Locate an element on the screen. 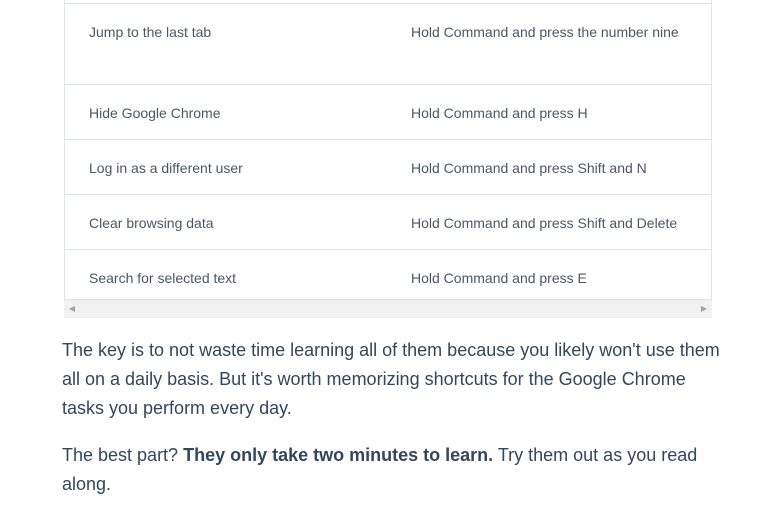 Image resolution: width=783 pixels, height=516 pixels. table-cell-shortcut: Hold Command and press the number nine is located at coordinates (545, 32).